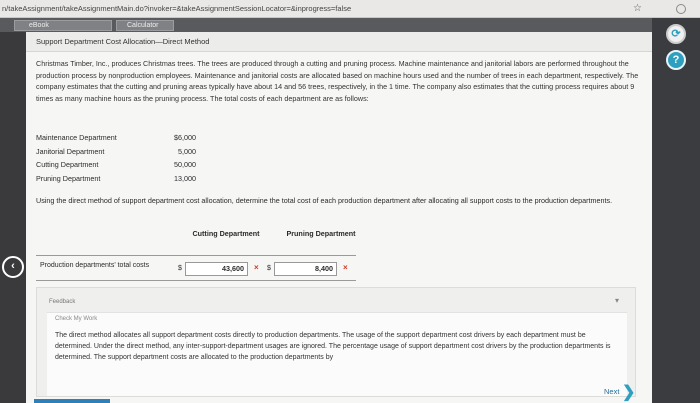 This screenshot has width=700, height=403. Describe the element at coordinates (216, 269) in the screenshot. I see `cutting-total-input: 43,600` at that location.